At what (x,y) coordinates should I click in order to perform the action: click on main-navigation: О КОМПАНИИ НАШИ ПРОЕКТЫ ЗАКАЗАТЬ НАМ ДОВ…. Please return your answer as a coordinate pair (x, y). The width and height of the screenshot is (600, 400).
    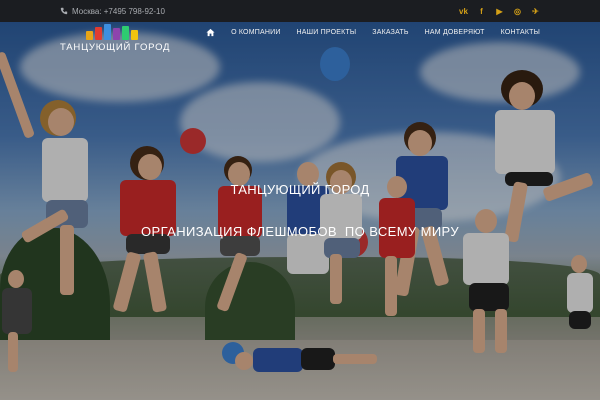
    Looking at the image, I should click on (373, 32).